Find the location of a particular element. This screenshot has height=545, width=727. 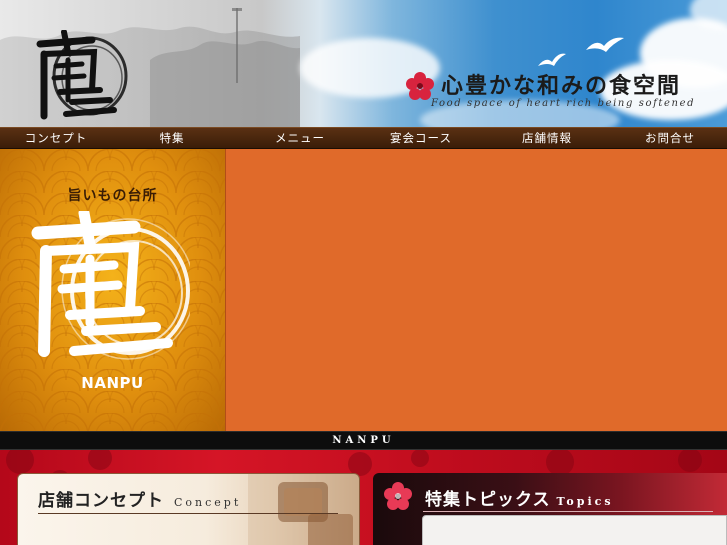

nav-item-menu: メニュー is located at coordinates (300, 139).